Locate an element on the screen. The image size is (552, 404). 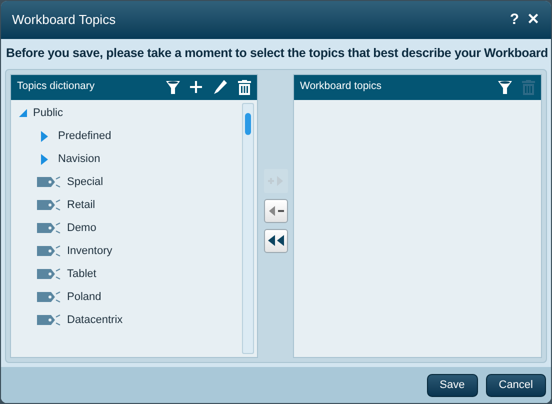
double-left-icon is located at coordinates (276, 240).